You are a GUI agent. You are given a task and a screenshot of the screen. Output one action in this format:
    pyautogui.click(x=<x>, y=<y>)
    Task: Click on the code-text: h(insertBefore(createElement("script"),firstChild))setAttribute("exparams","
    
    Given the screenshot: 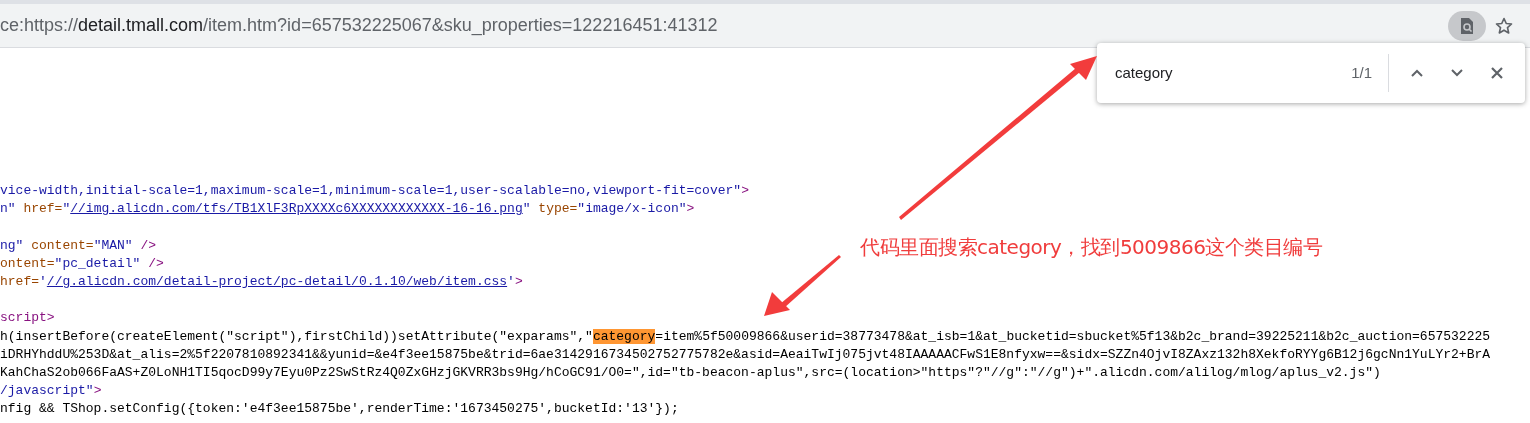 What is the action you would take?
    pyautogui.click(x=296, y=336)
    